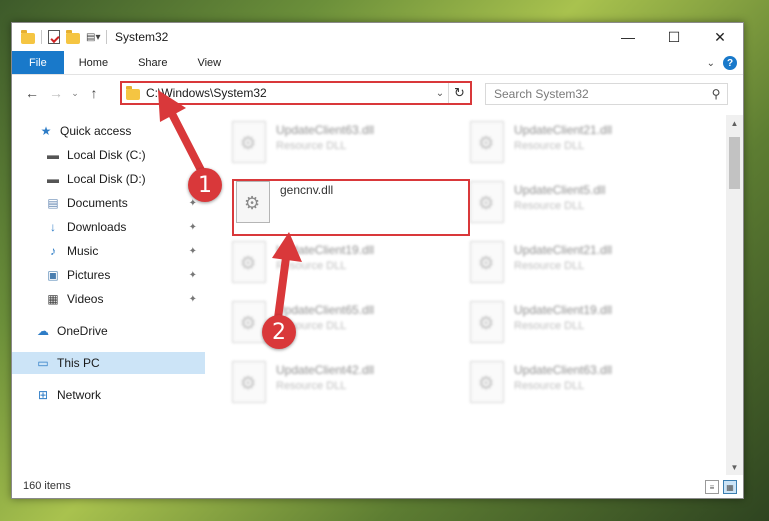  What do you see at coordinates (351, 207) in the screenshot?
I see `highlight-box` at bounding box center [351, 207].